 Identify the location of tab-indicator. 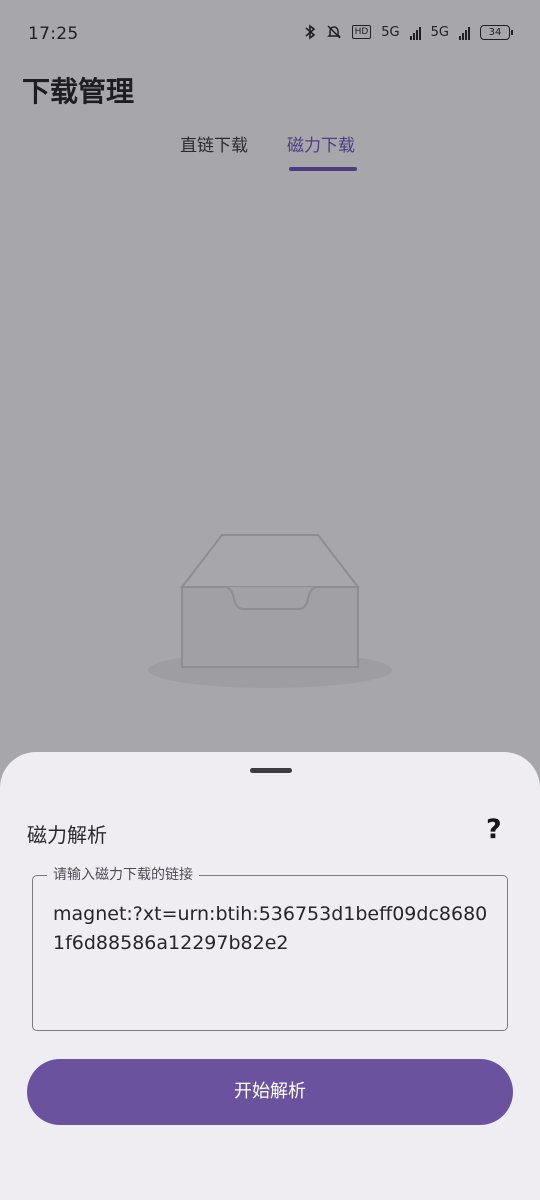
(323, 169).